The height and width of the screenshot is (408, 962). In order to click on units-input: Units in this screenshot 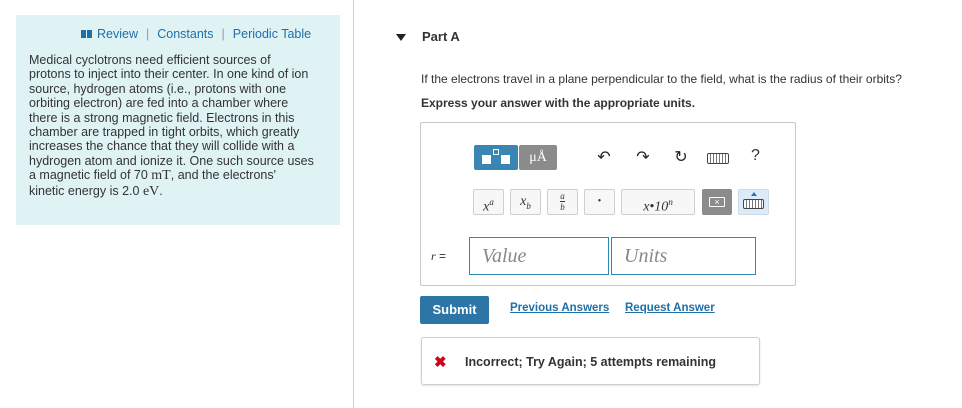, I will do `click(683, 256)`.